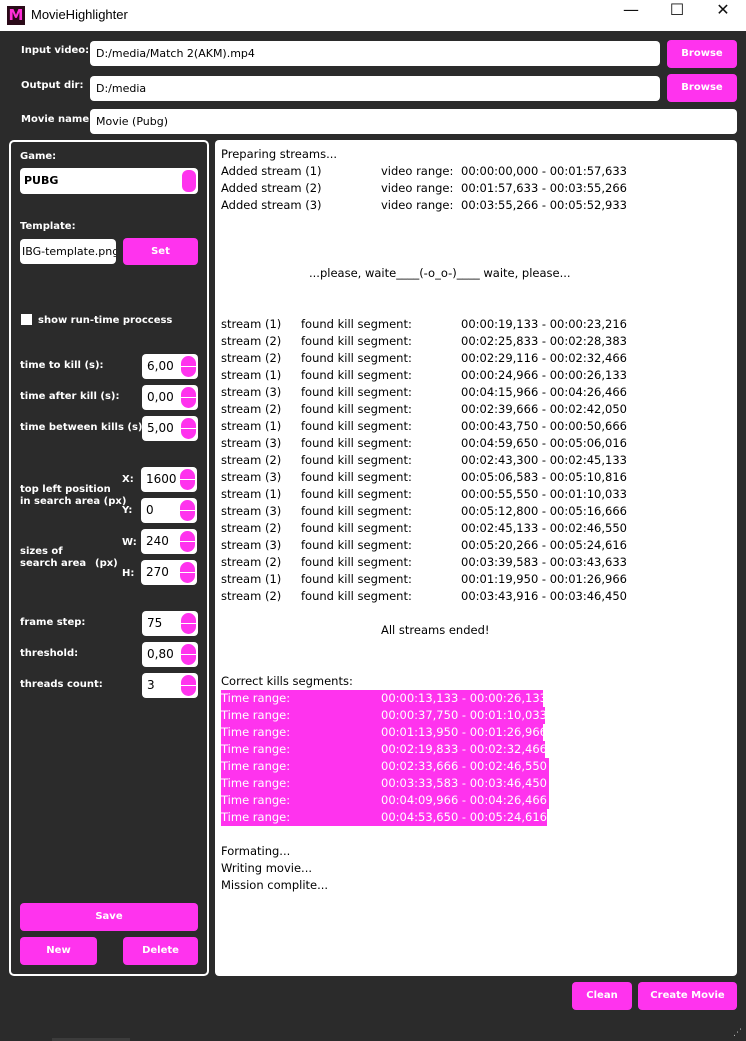 This screenshot has height=1041, width=746. Describe the element at coordinates (160, 951) in the screenshot. I see `delete-button: Delete` at that location.